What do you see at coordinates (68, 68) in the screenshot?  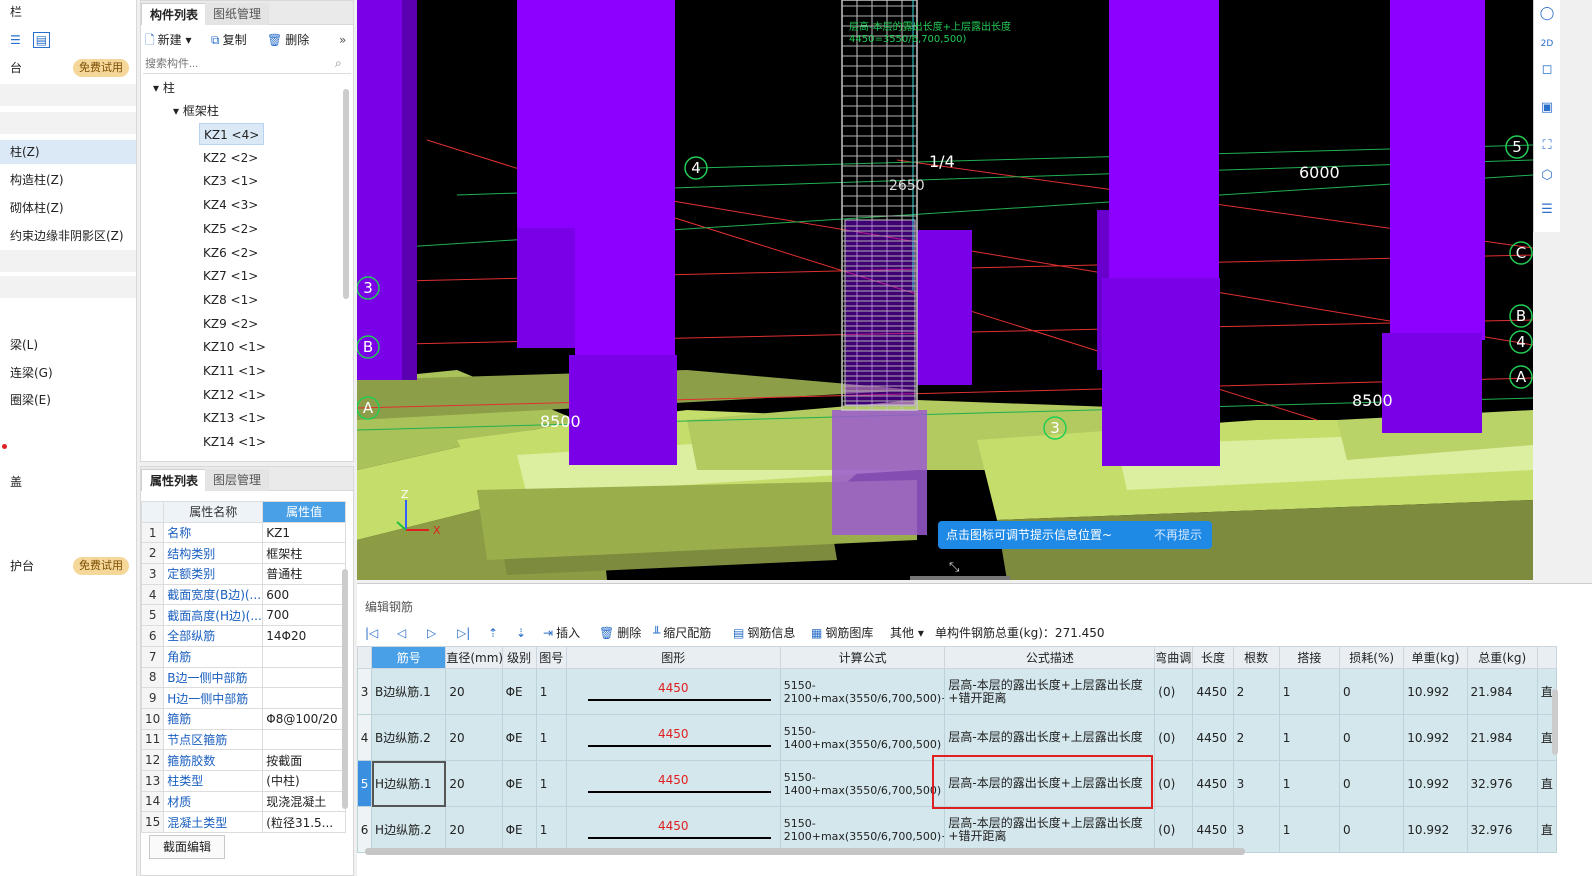 I see `nav-item-2: 台 免费试用` at bounding box center [68, 68].